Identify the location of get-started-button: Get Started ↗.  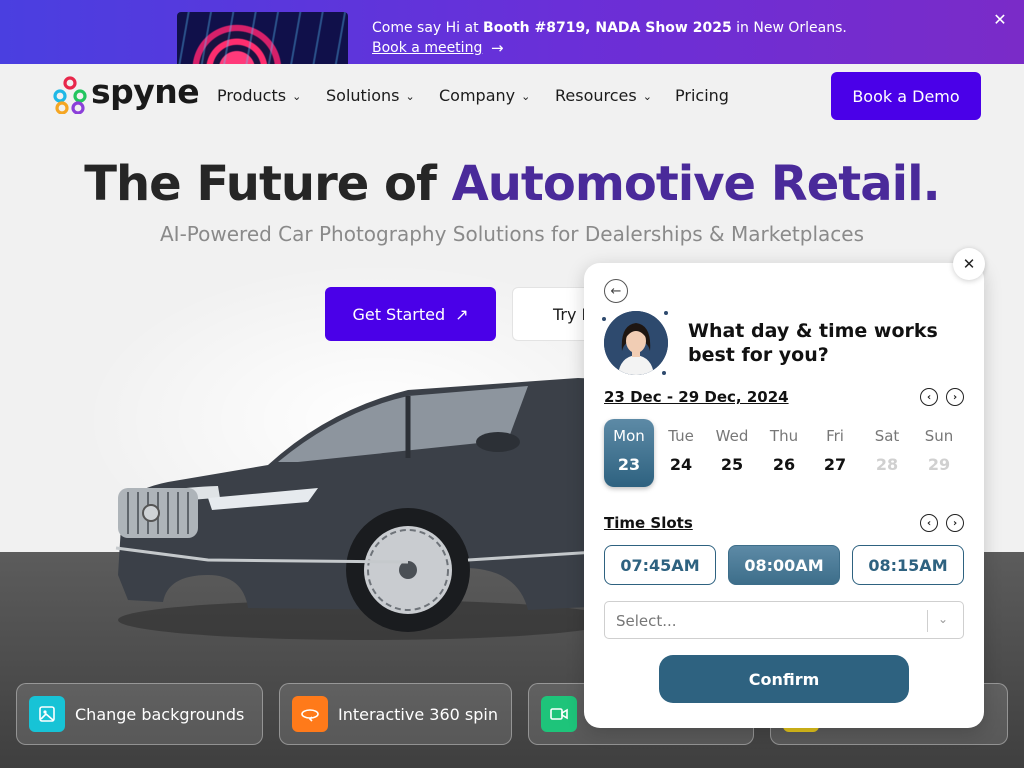
(410, 314).